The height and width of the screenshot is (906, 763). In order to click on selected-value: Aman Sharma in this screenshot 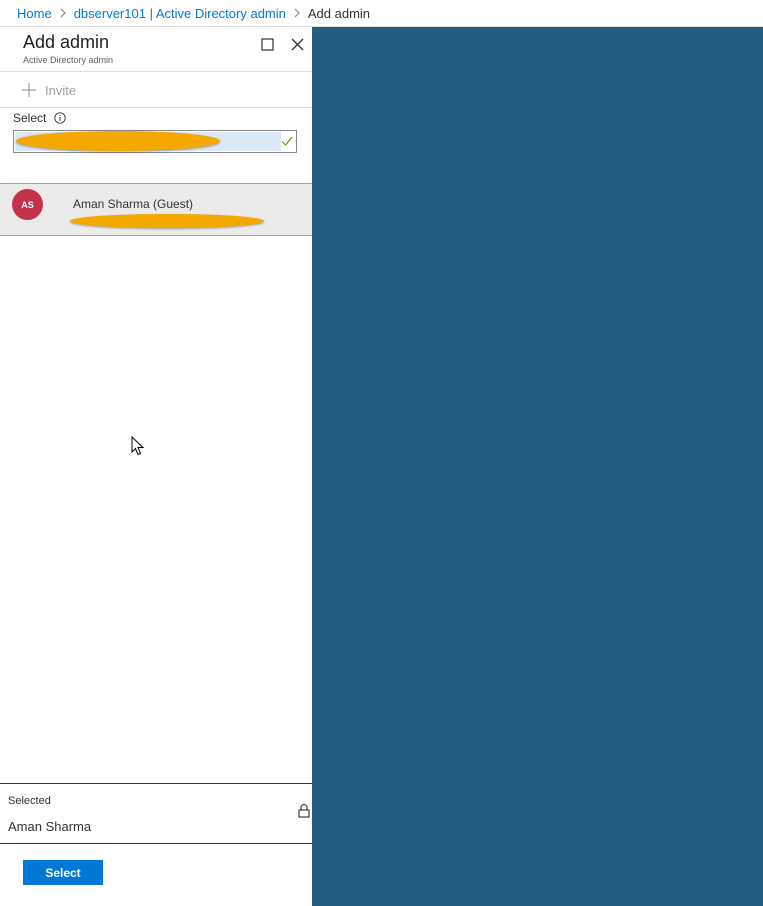, I will do `click(50, 826)`.